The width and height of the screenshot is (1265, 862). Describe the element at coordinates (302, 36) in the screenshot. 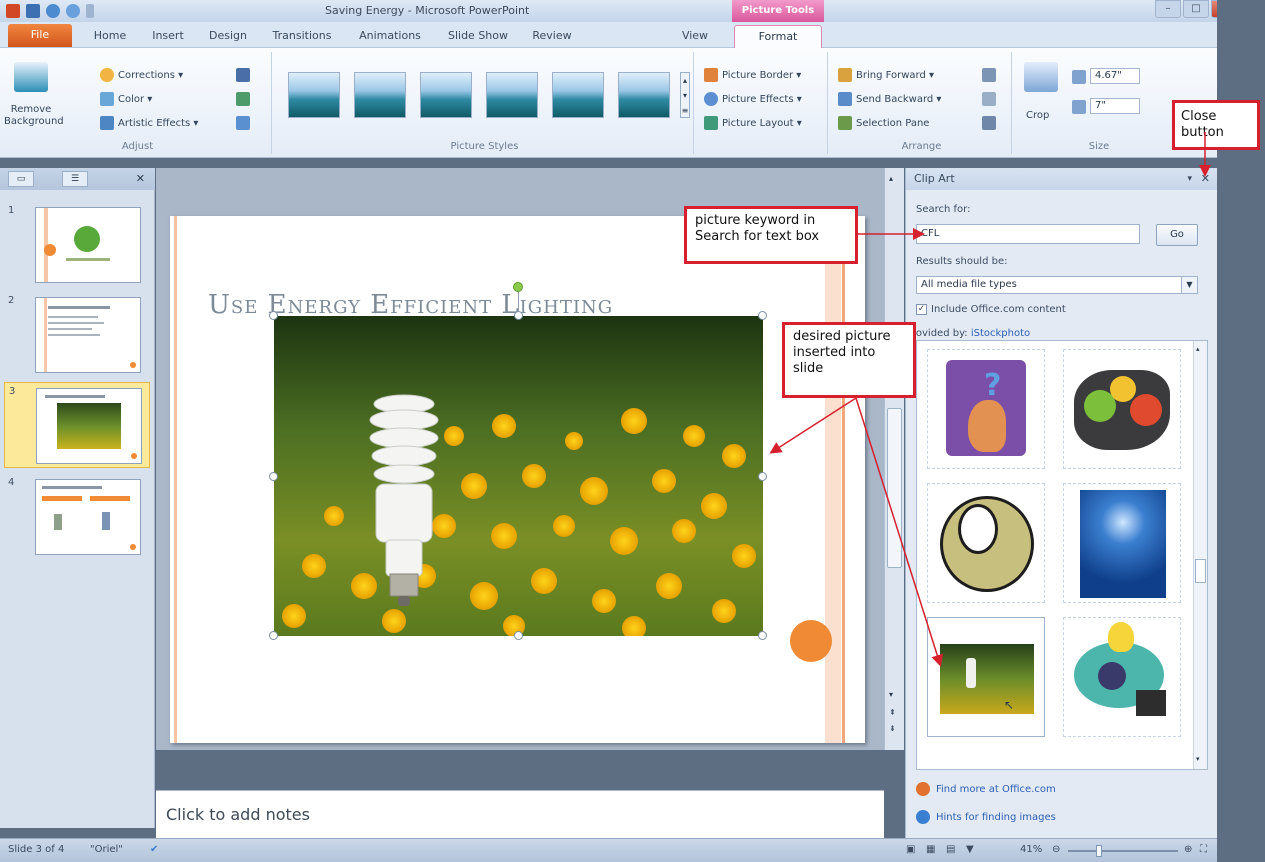

I see `tab-transitions: Transitions` at that location.